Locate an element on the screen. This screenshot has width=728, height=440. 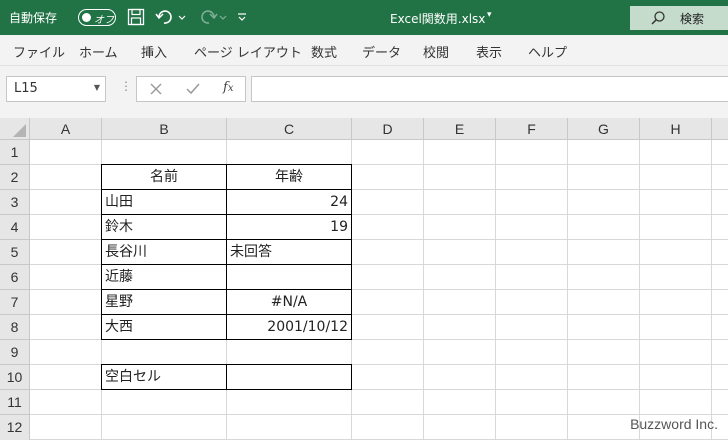
cell-c8: 2001/10/12 is located at coordinates (289, 327).